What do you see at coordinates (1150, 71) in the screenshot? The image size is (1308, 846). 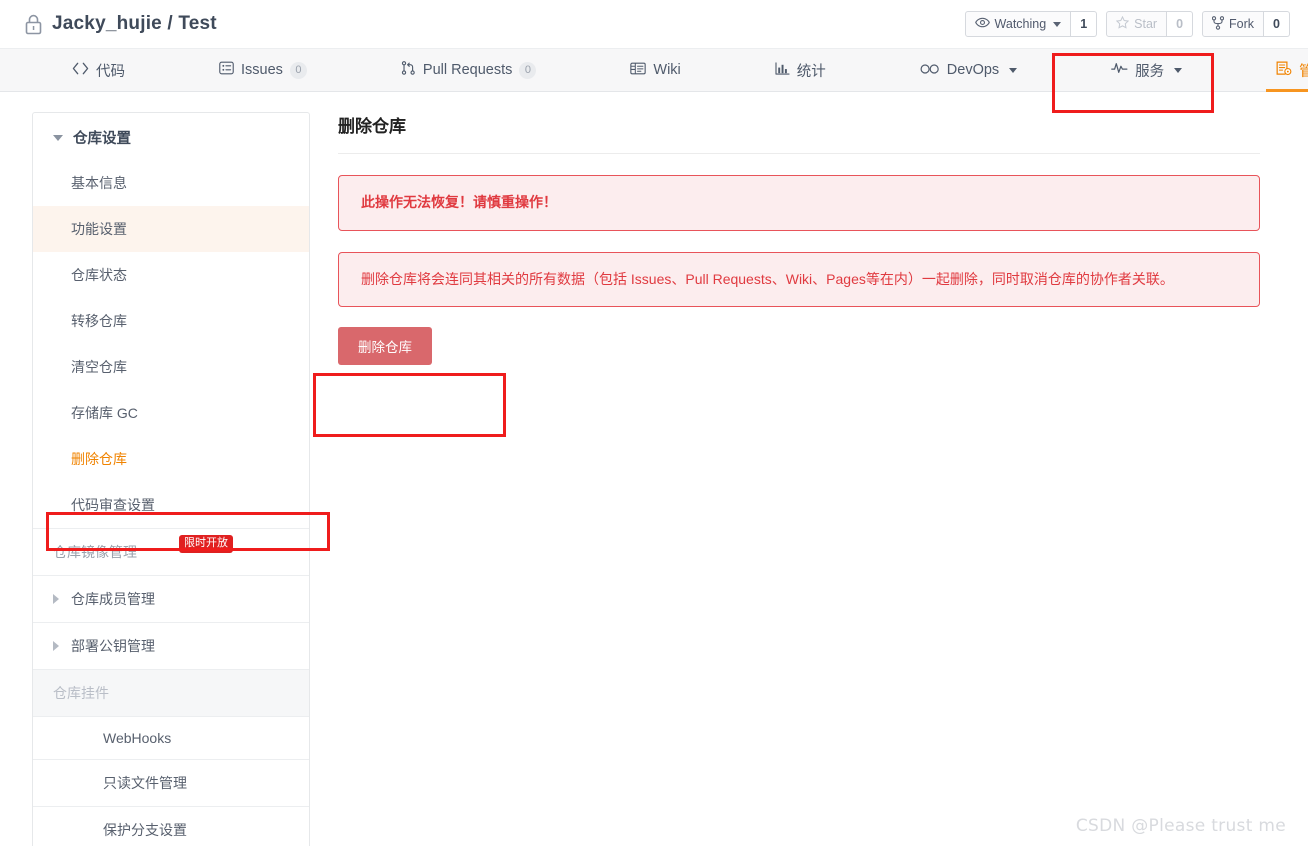 I see `tab-service-label: 服务` at bounding box center [1150, 71].